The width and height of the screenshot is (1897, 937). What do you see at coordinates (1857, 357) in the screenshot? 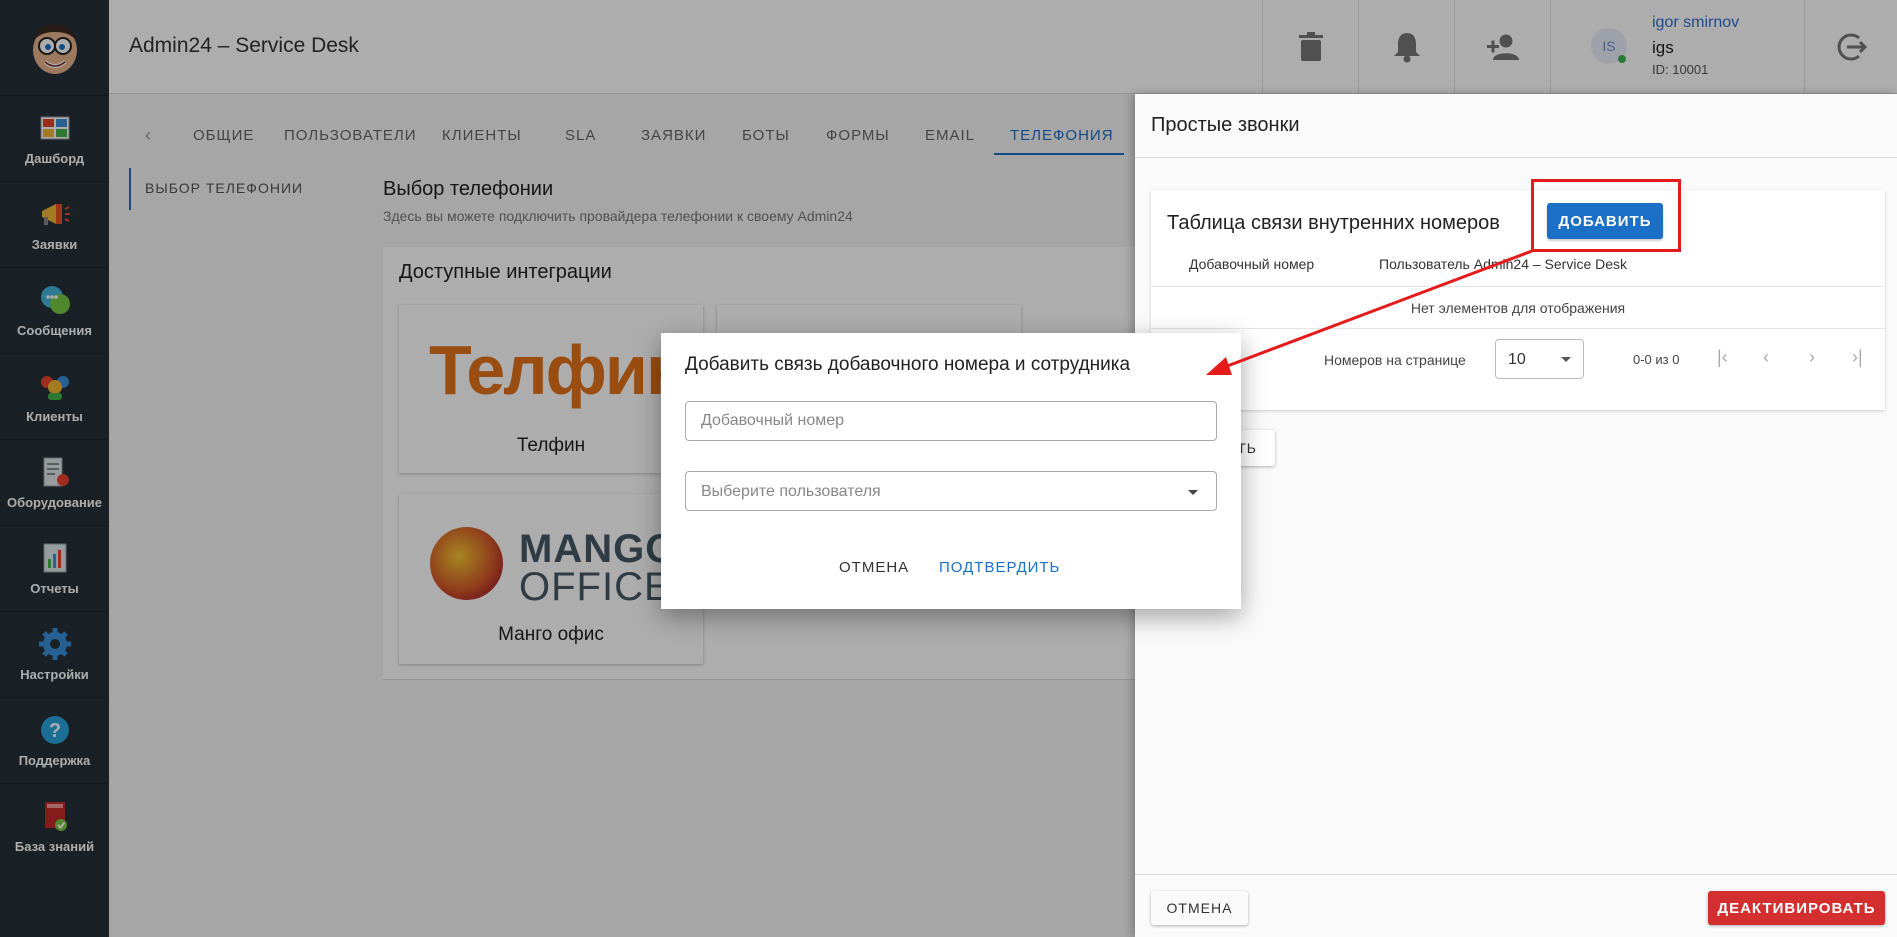
I see `last-page-icon: ›|` at bounding box center [1857, 357].